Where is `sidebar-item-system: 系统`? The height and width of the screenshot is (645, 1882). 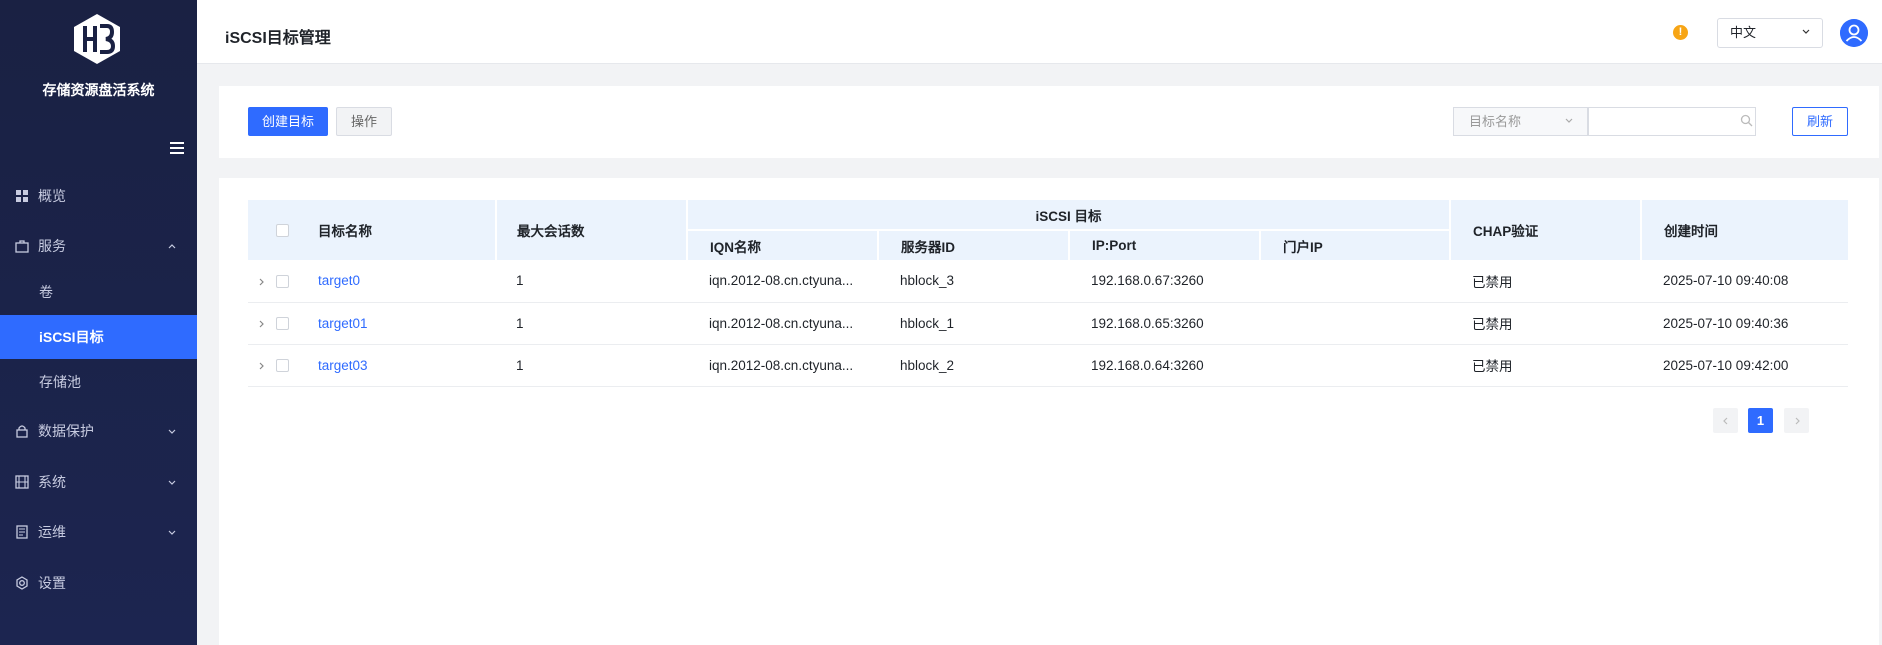
sidebar-item-system: 系统 is located at coordinates (98, 482).